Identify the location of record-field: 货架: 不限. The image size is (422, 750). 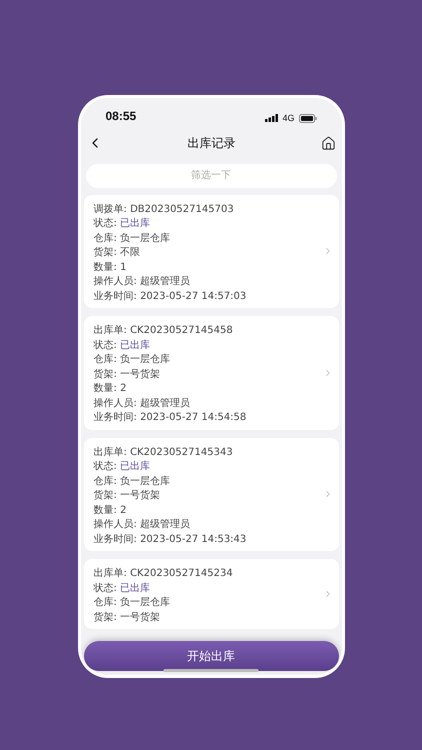
(117, 253).